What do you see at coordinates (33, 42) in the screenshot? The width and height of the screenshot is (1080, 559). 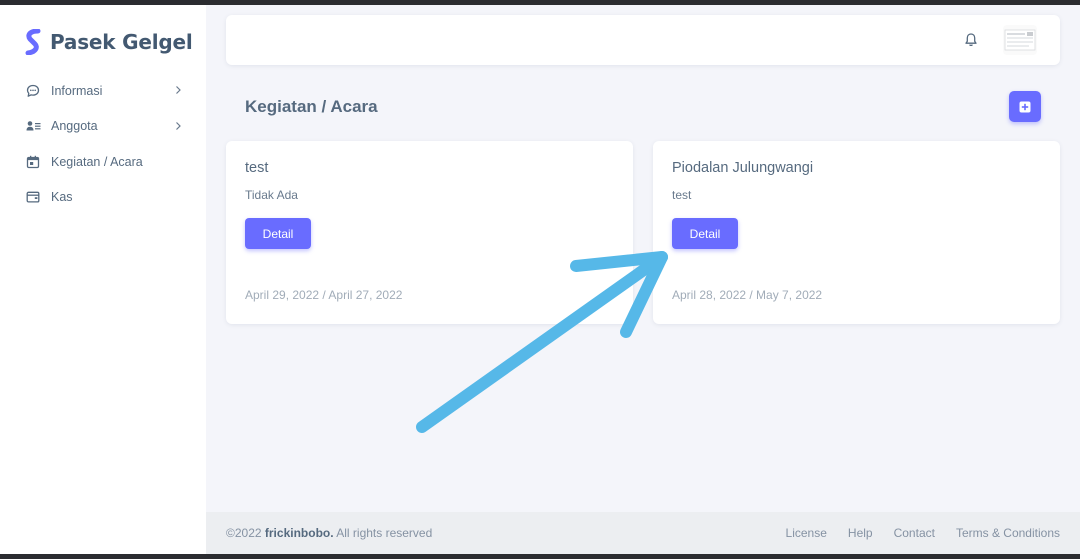 I see `s-logo-icon` at bounding box center [33, 42].